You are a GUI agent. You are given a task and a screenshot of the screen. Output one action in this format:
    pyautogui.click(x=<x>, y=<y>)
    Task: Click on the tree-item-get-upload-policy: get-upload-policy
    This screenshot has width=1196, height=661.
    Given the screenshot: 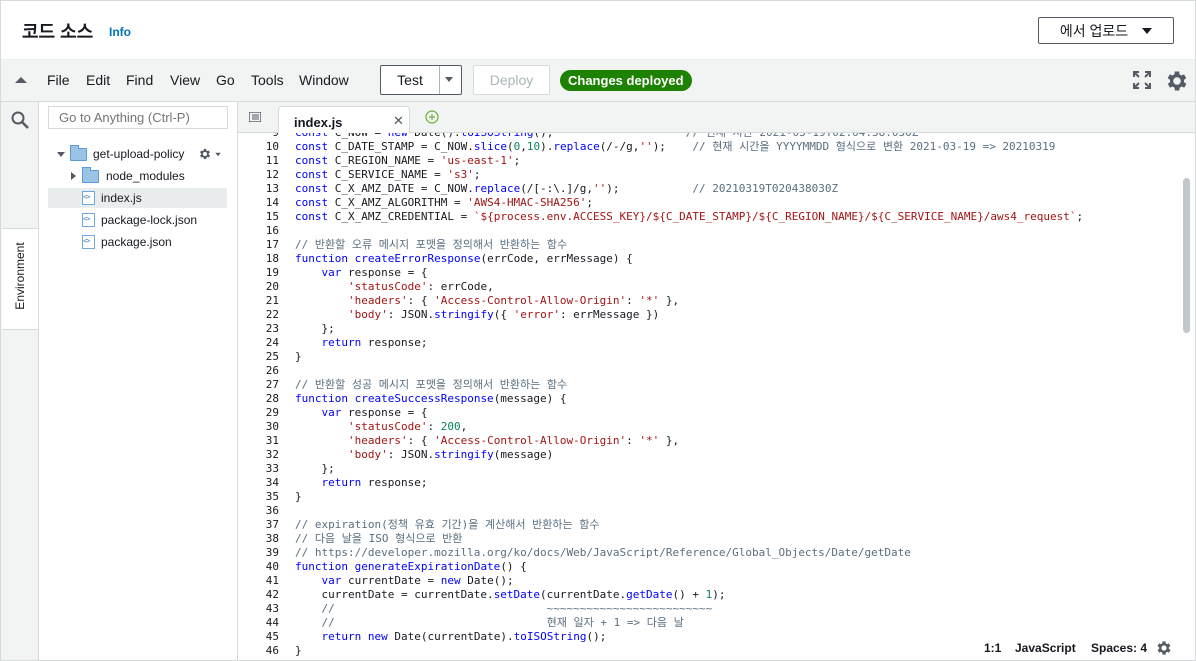 What is the action you would take?
    pyautogui.click(x=142, y=154)
    